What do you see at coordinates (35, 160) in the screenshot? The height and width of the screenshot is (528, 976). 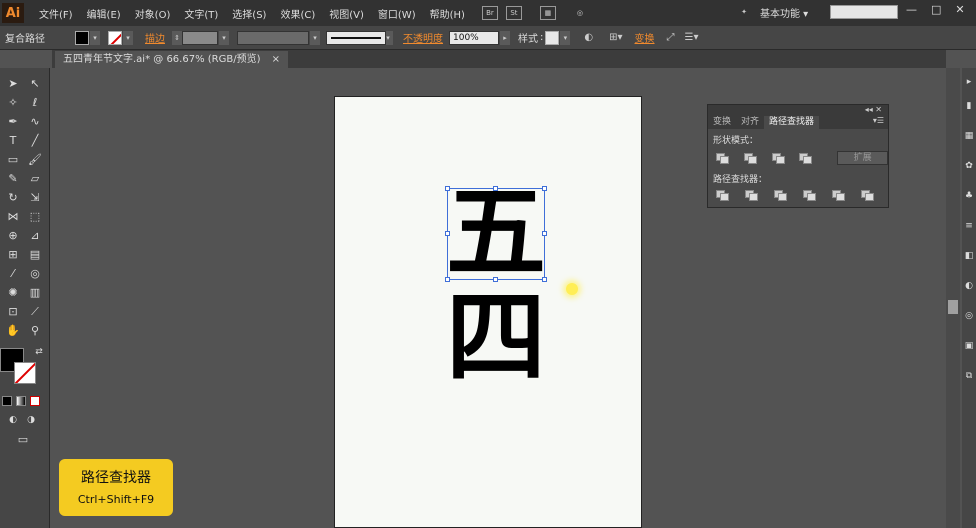 I see `paintbrush-icon: 🖌` at bounding box center [35, 160].